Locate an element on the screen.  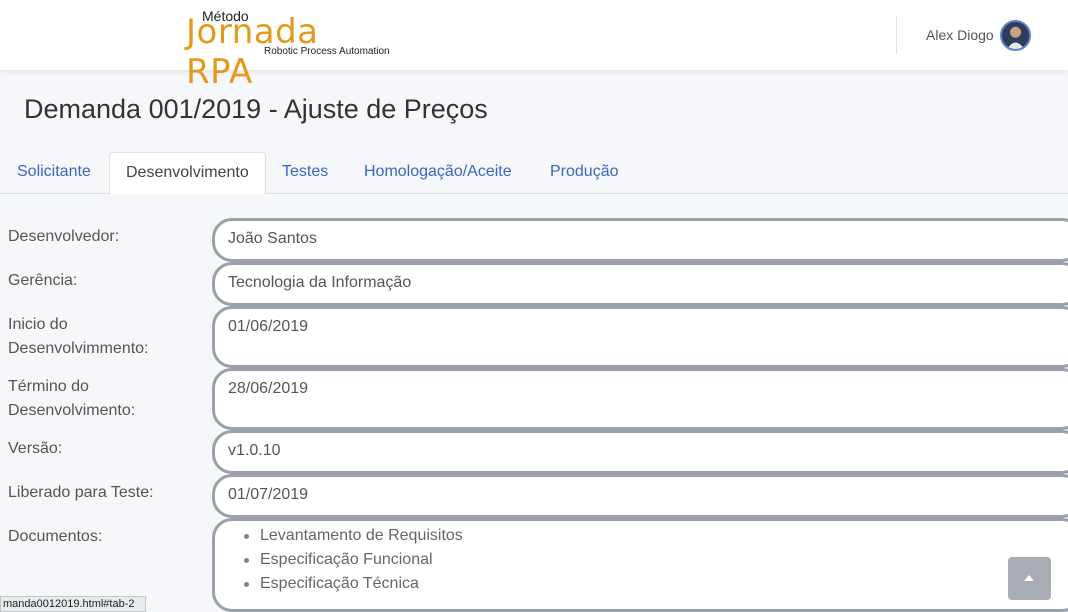
gerencia-value: Tecnologia da Informação is located at coordinates (320, 282).